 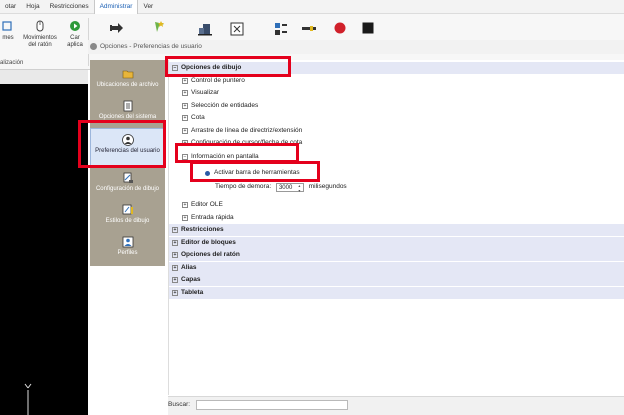 What do you see at coordinates (44, 77) in the screenshot?
I see `canvas-tab-strip` at bounding box center [44, 77].